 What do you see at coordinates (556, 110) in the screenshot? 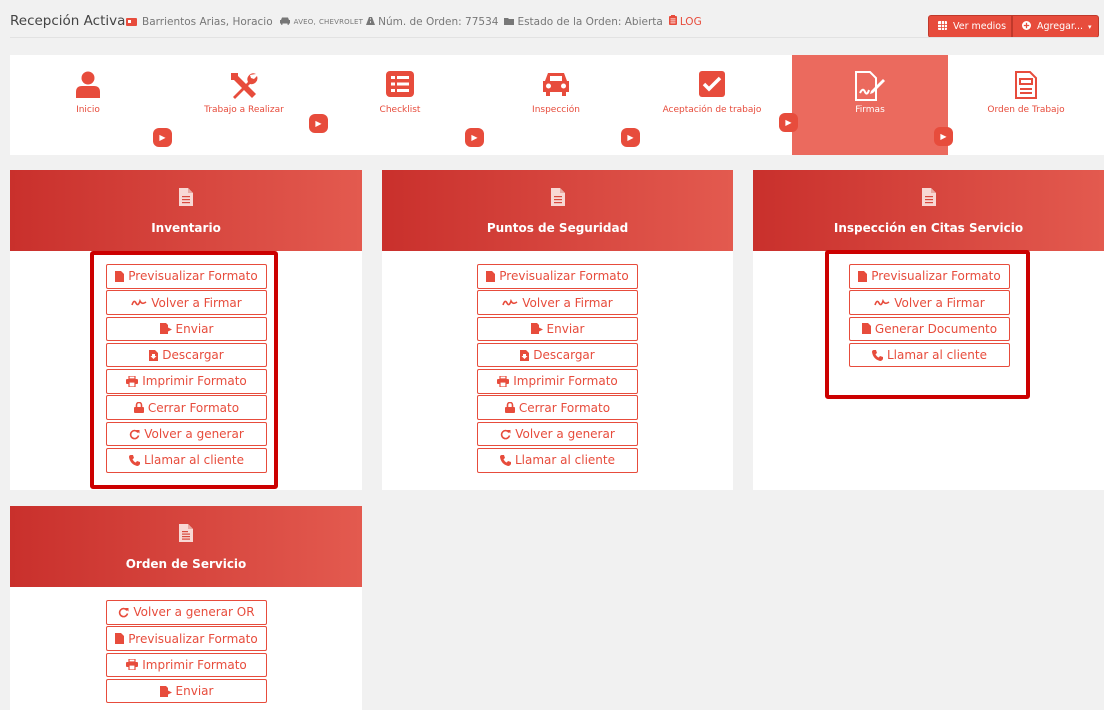
I see `step-label: Inspección` at bounding box center [556, 110].